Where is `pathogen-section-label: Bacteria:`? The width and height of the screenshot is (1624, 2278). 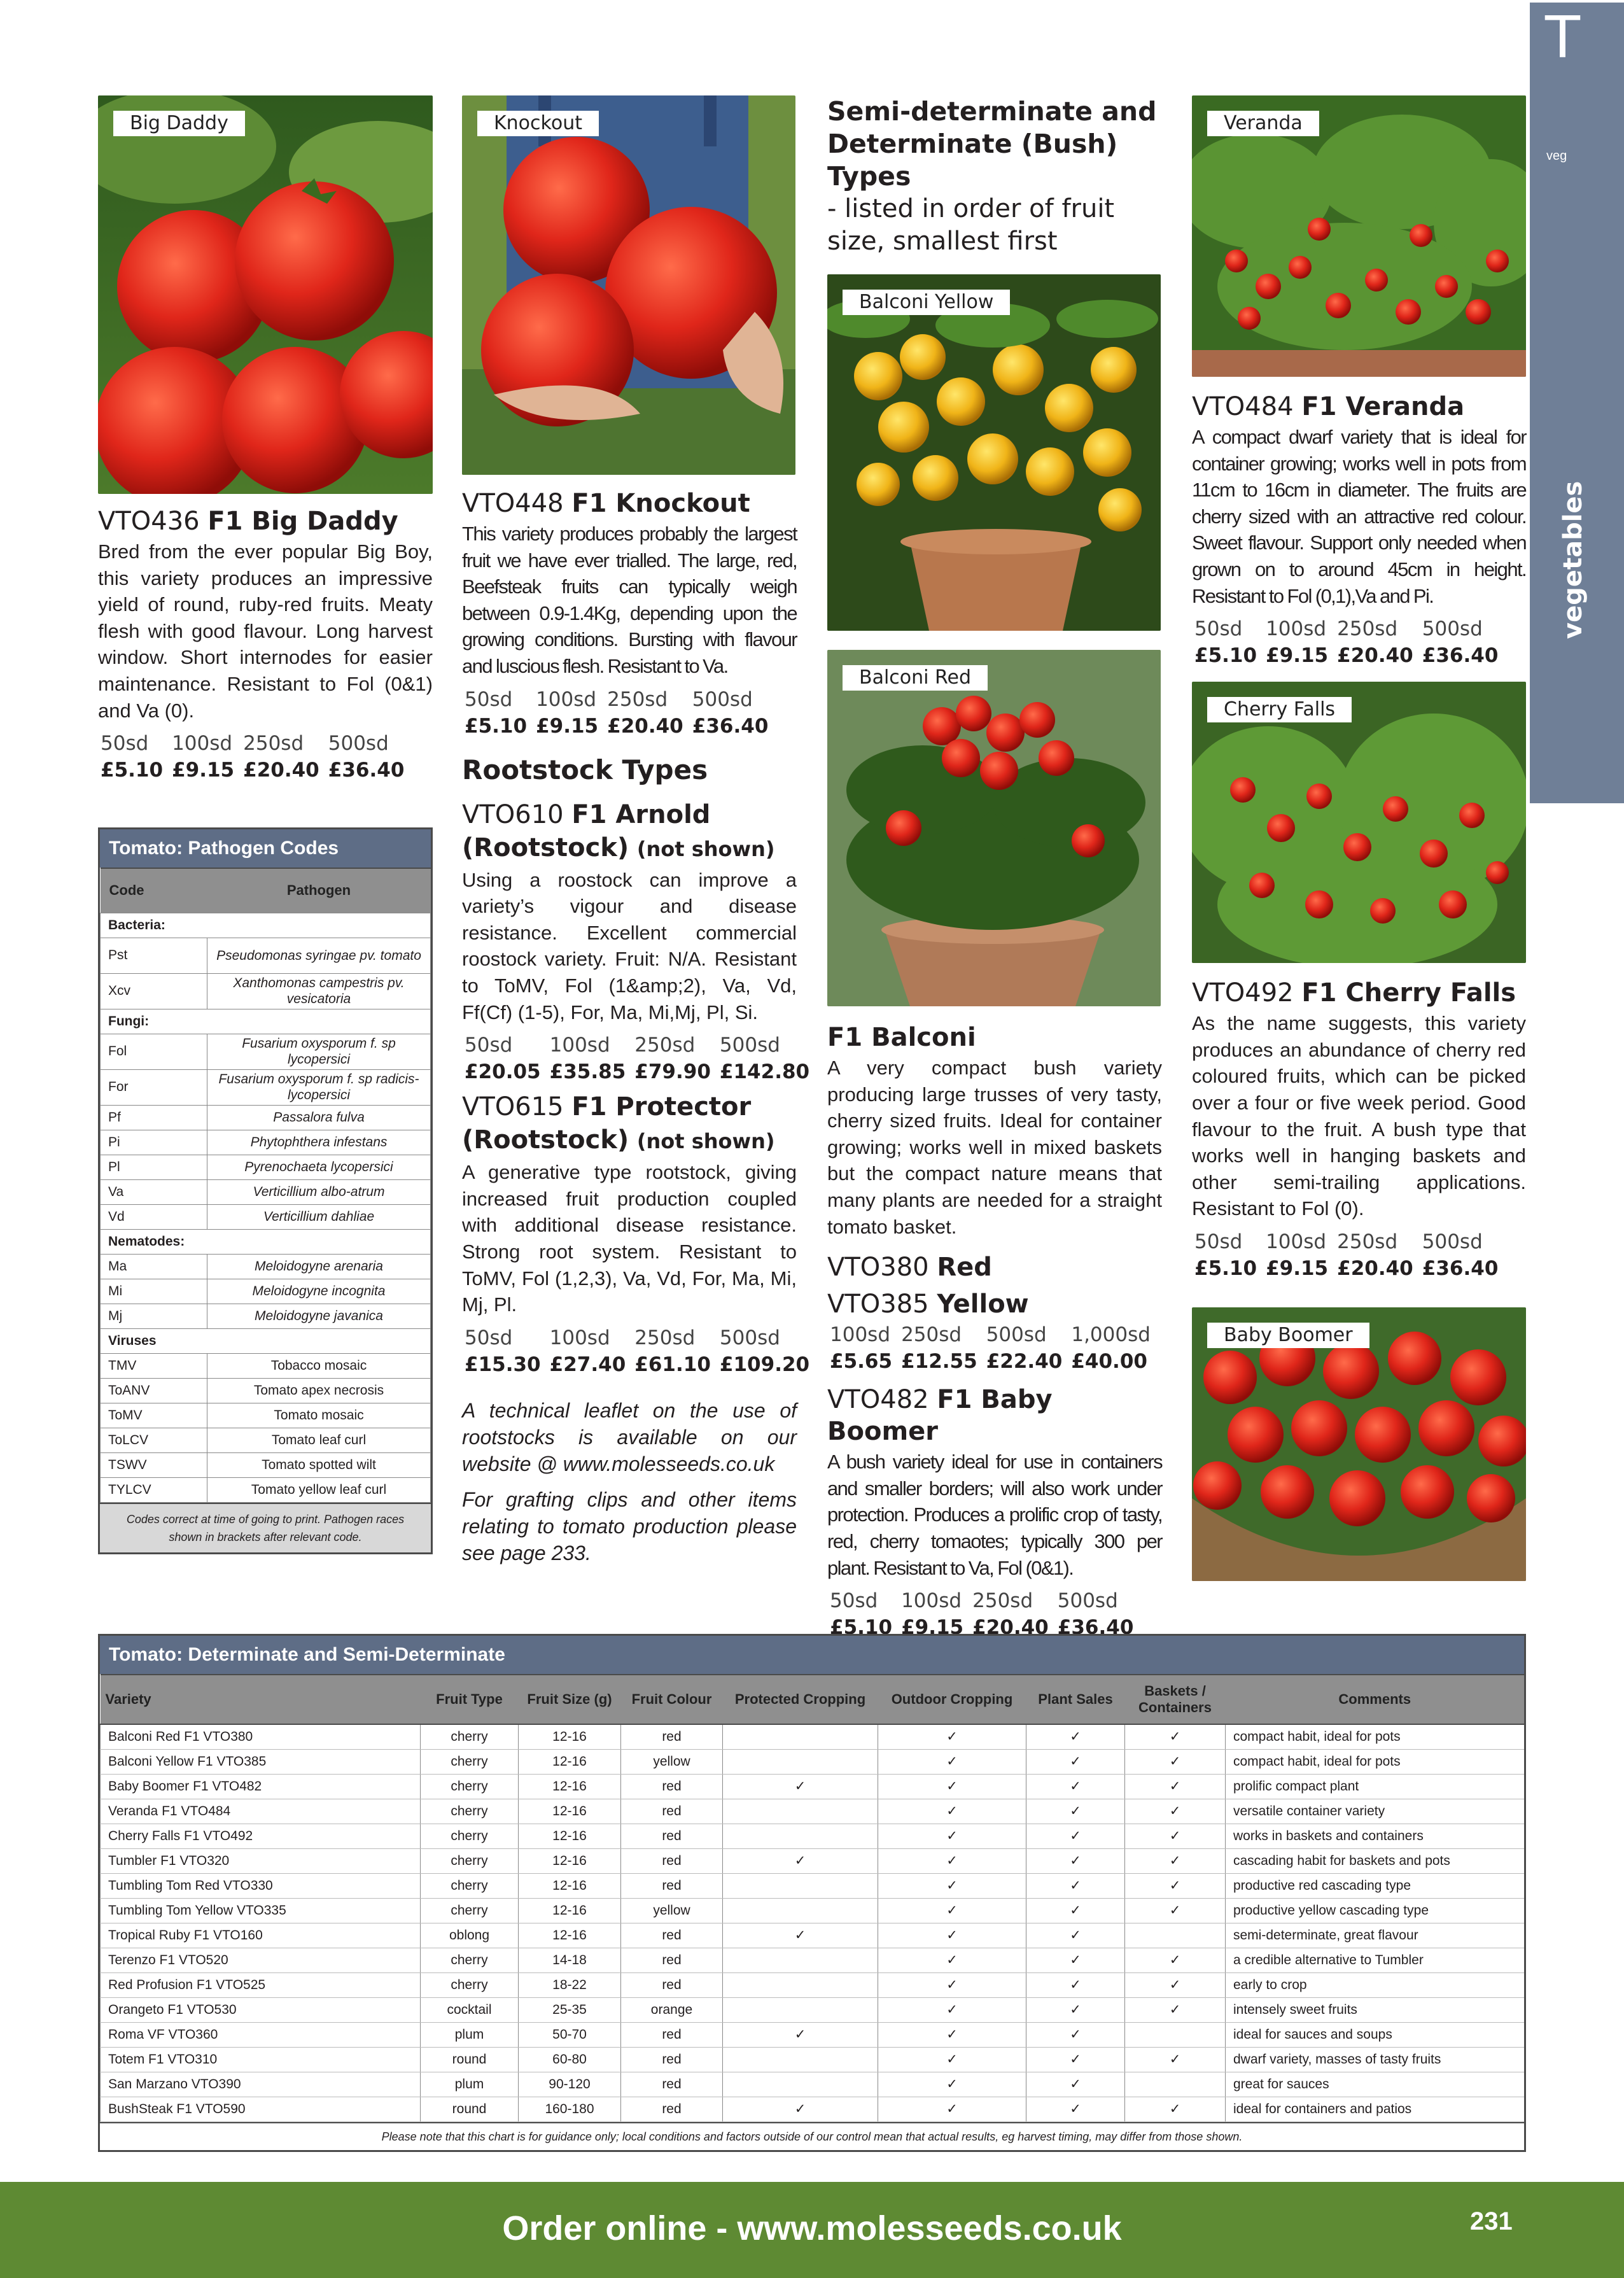 pathogen-section-label: Bacteria: is located at coordinates (265, 925).